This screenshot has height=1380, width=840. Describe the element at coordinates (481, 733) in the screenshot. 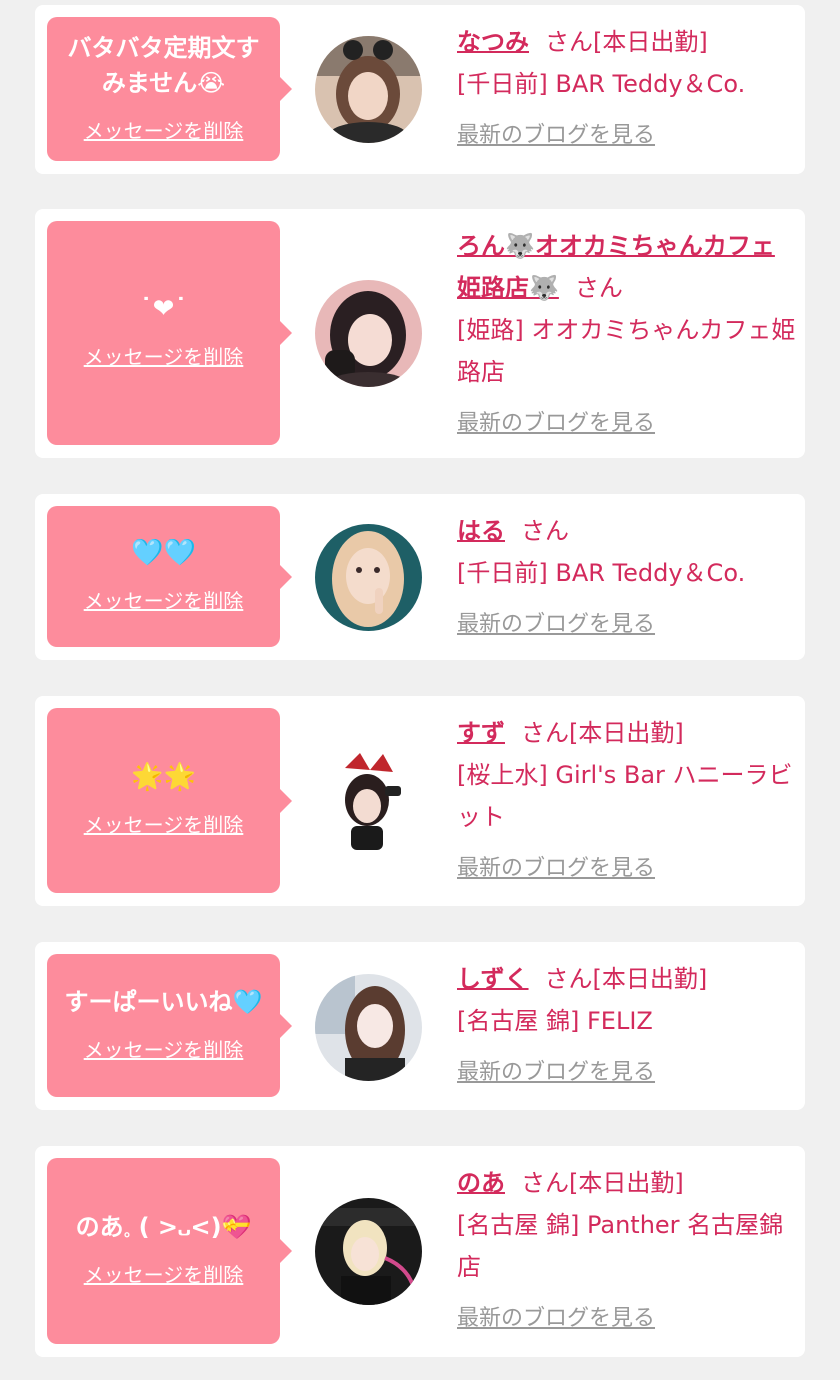

I see `cast-name-link: すず` at that location.